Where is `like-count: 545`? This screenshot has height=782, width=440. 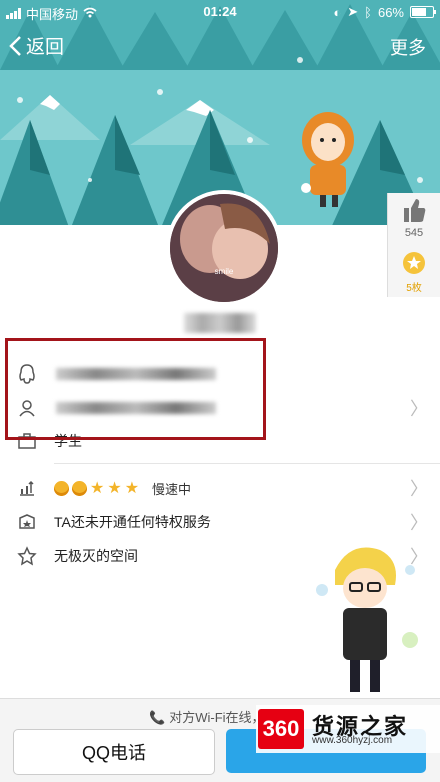 like-count: 545 is located at coordinates (414, 233).